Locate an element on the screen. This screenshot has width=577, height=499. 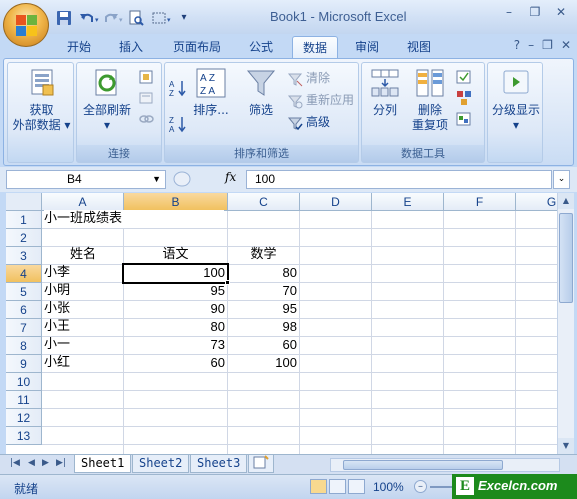
cell-a6: 小张 is located at coordinates (83, 309).